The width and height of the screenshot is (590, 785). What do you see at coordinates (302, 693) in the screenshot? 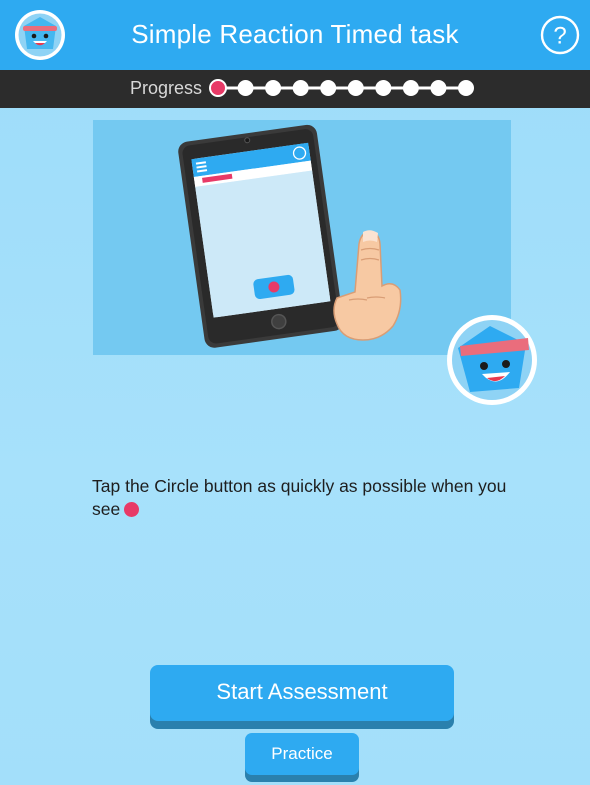
I see `start-assessment-button: Start Assessment` at bounding box center [302, 693].